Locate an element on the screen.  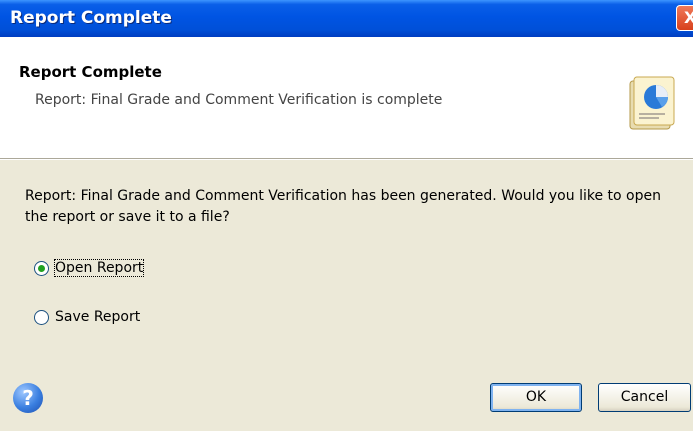
open-report-radio is located at coordinates (41, 268).